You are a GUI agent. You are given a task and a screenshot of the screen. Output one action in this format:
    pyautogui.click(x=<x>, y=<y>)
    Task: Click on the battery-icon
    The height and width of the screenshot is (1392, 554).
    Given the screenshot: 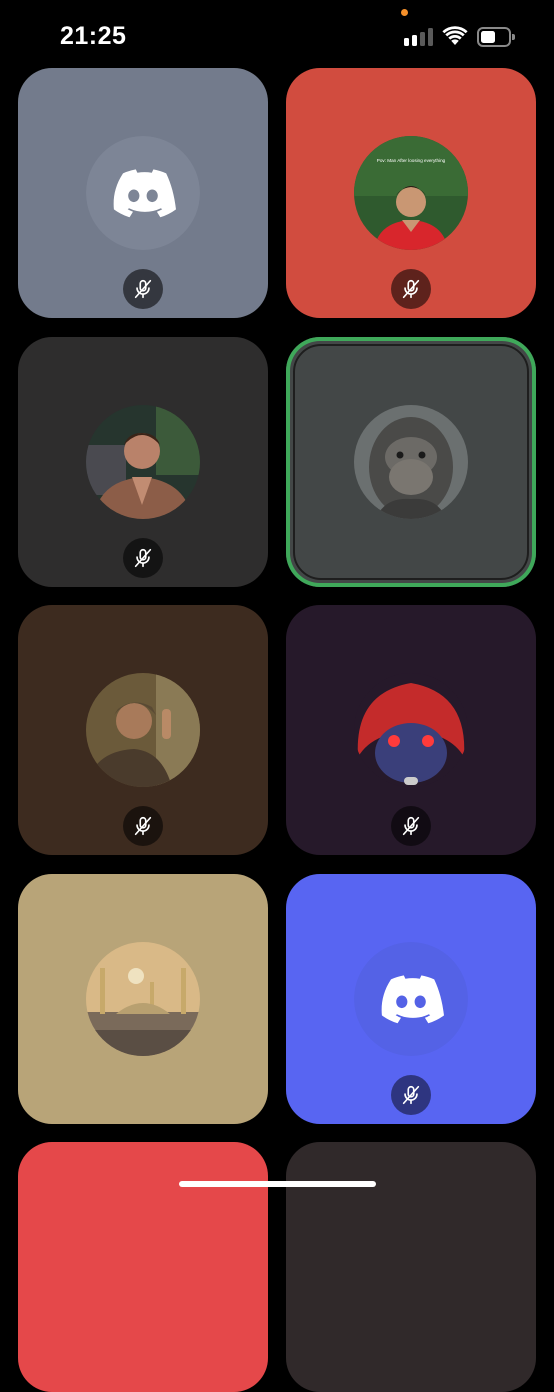 What is the action you would take?
    pyautogui.click(x=496, y=37)
    